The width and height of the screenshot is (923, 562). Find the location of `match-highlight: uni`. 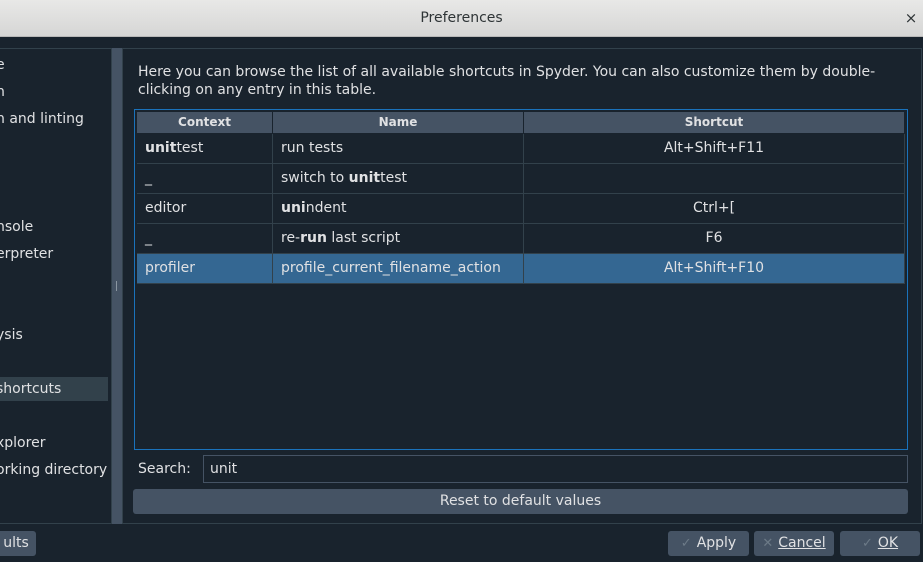

match-highlight: uni is located at coordinates (293, 208).